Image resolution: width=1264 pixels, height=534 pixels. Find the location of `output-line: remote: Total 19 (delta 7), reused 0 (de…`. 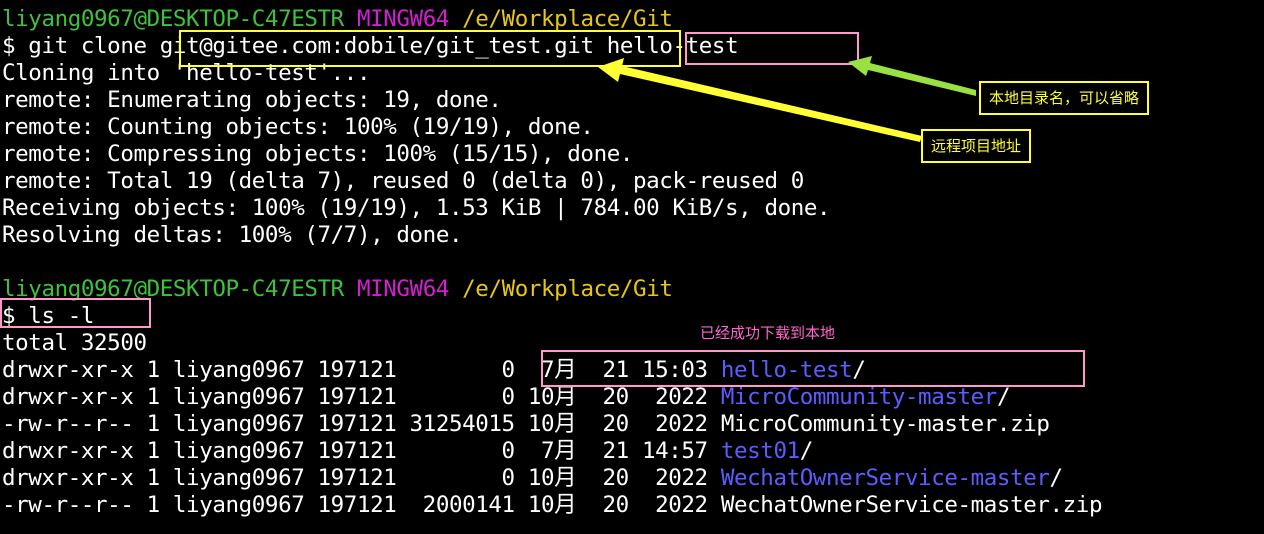

output-line: remote: Total 19 (delta 7), reused 0 (de… is located at coordinates (403, 181).